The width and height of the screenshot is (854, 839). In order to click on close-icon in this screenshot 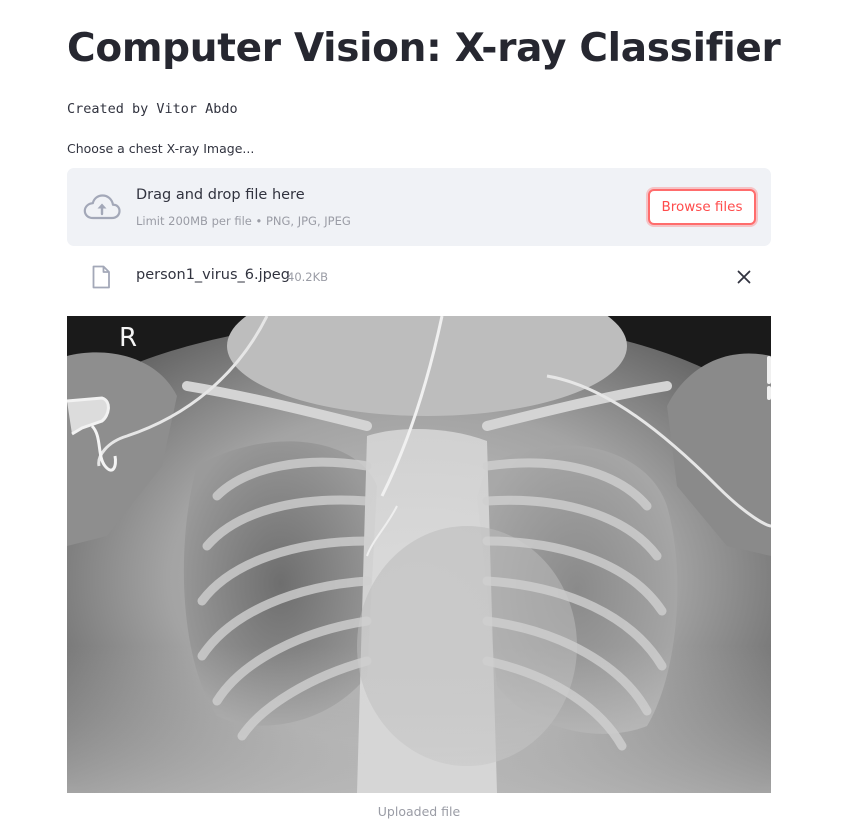, I will do `click(744, 277)`.